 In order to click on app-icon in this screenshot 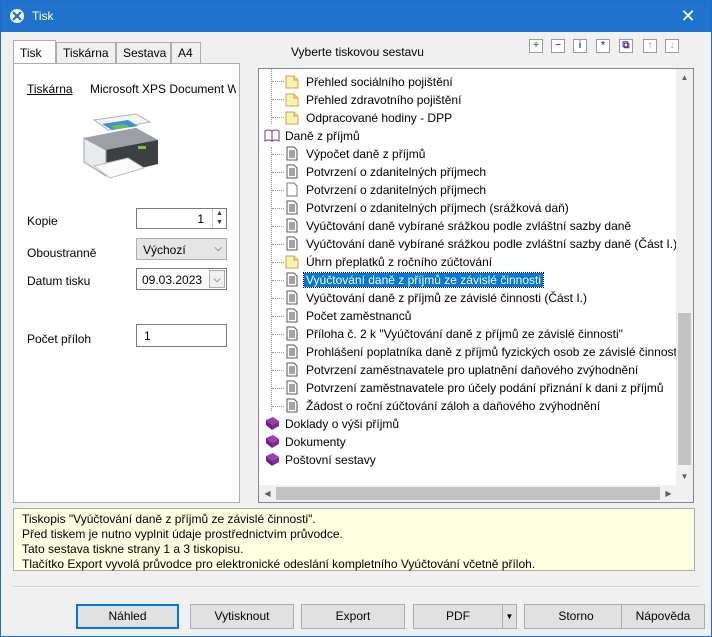, I will do `click(17, 16)`.